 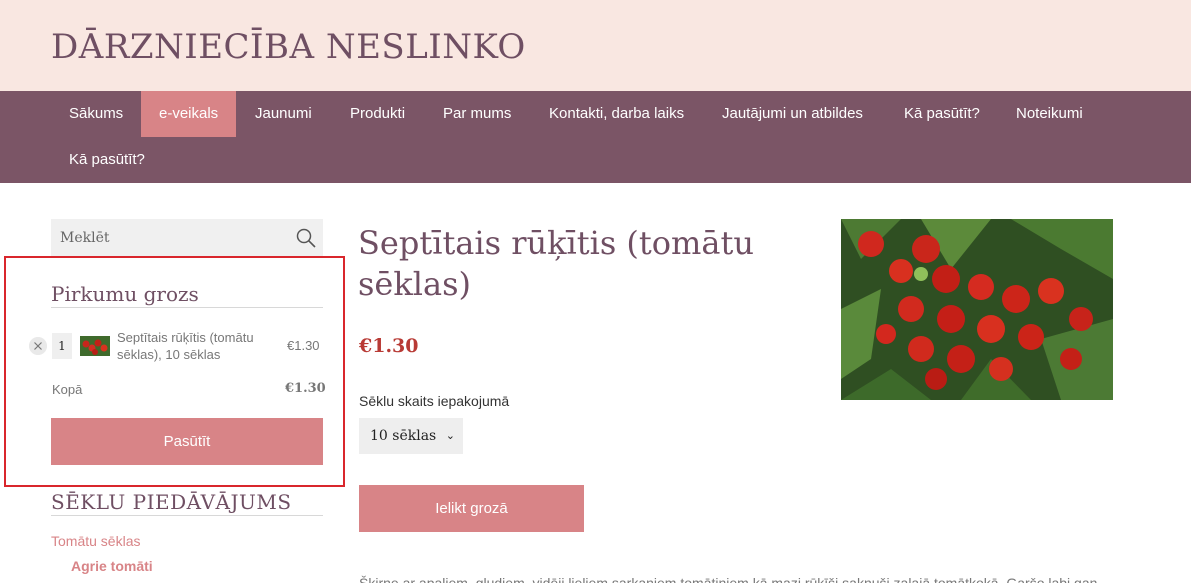 I want to click on subcategory-link: Agrie tomāti, so click(x=112, y=566).